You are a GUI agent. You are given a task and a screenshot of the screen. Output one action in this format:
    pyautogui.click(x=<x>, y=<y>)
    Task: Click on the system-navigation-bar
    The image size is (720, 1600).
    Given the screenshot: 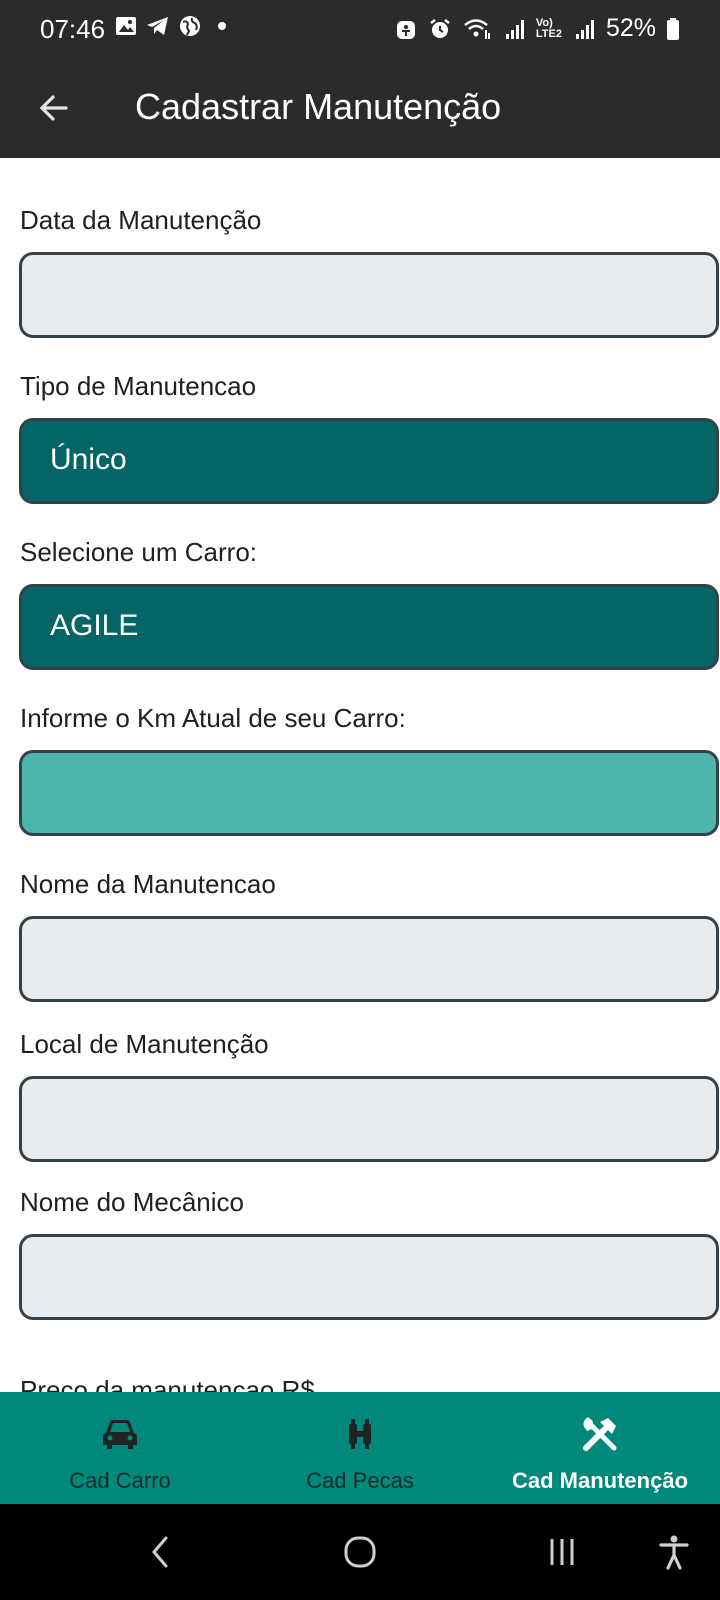 What is the action you would take?
    pyautogui.click(x=360, y=1552)
    